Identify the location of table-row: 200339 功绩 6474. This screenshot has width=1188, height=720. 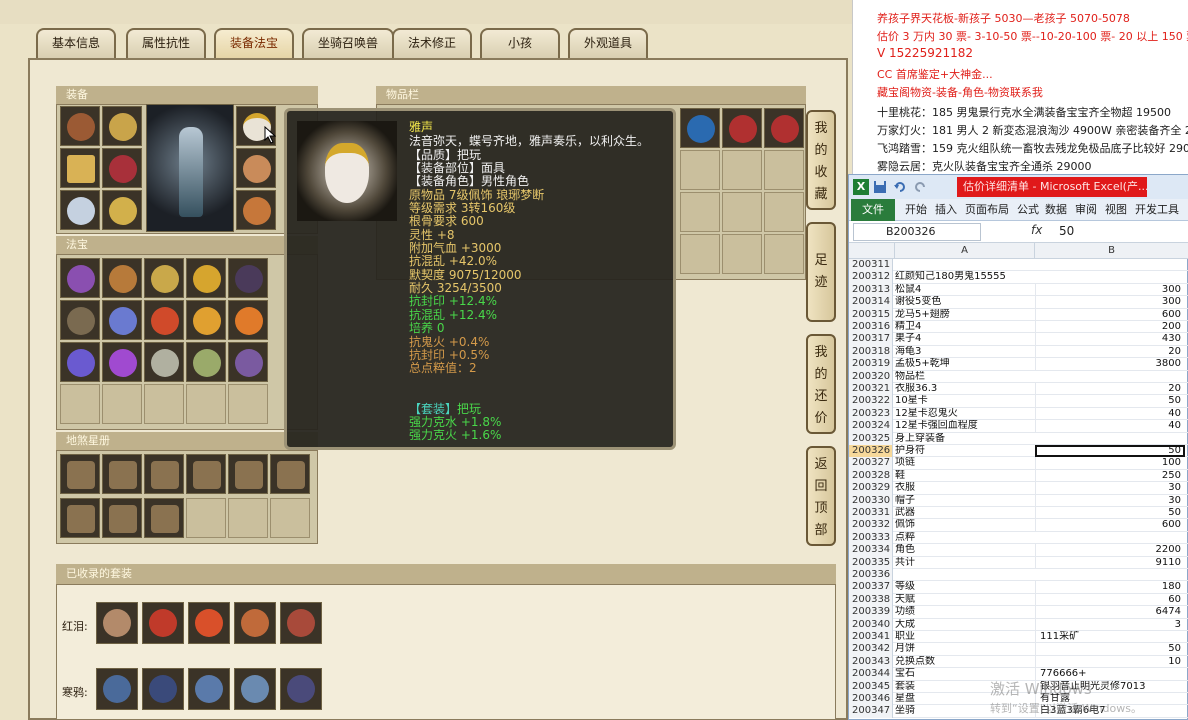
(1018, 612).